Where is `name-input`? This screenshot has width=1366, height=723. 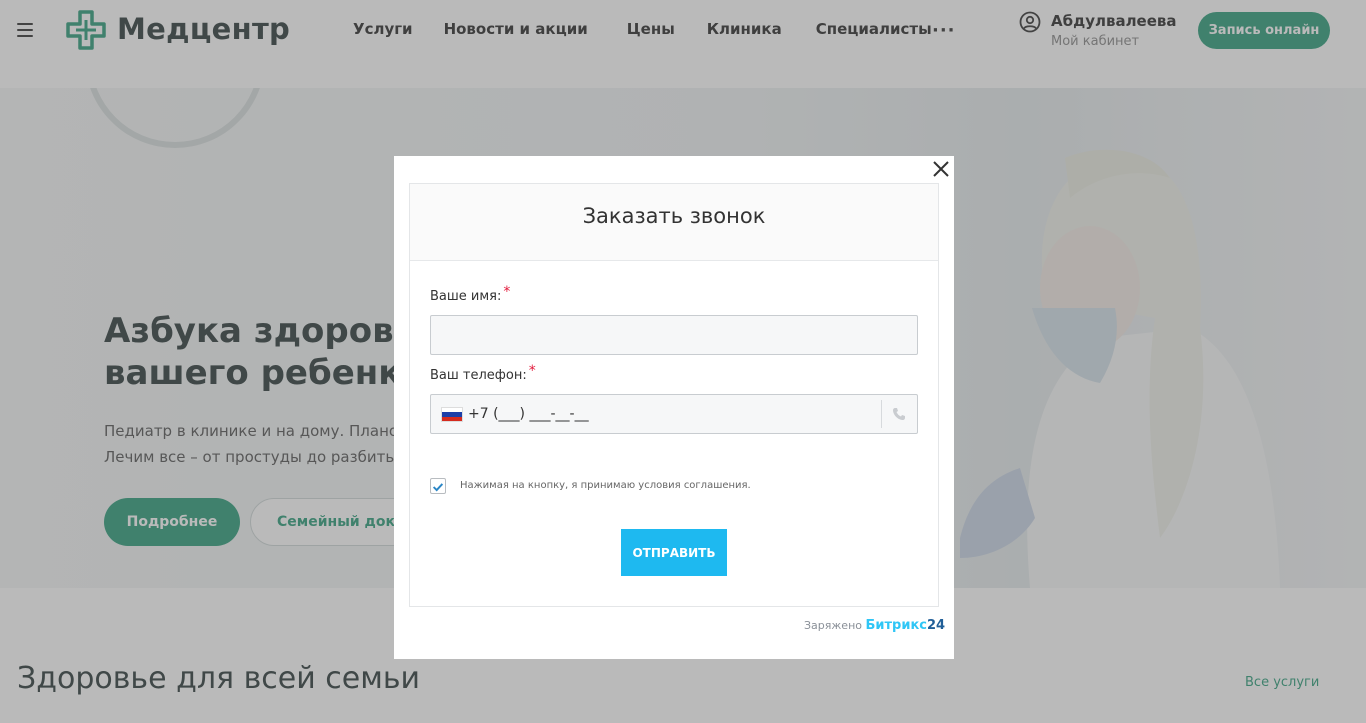
name-input is located at coordinates (674, 335).